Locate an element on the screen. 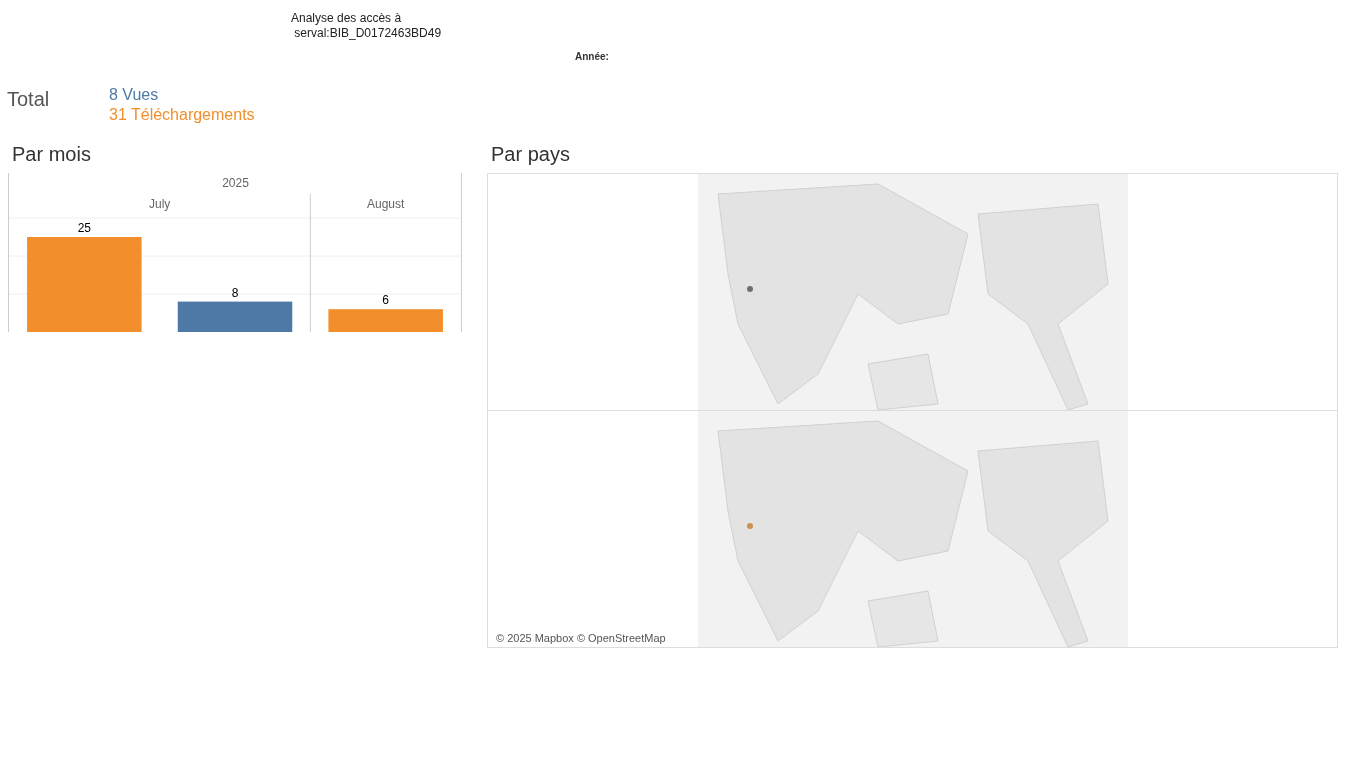  section-heading: Par pays is located at coordinates (531, 154).